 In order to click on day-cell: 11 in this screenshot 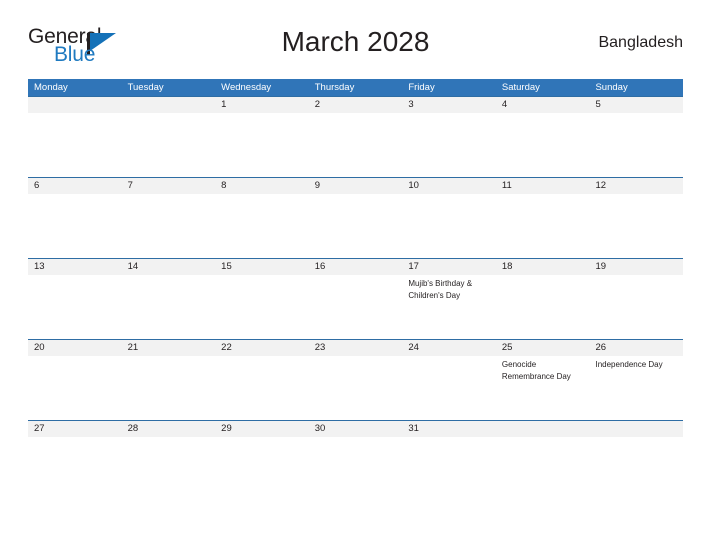, I will do `click(543, 218)`.